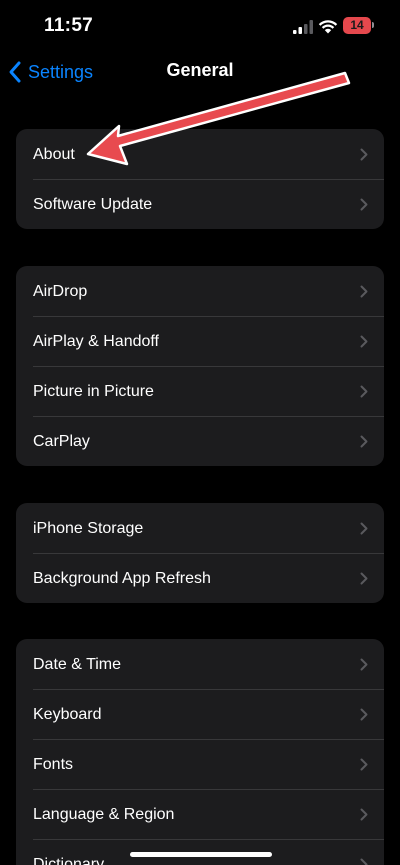  Describe the element at coordinates (200, 341) in the screenshot. I see `row-airplay-handoff: AirPlay & Handoff` at that location.